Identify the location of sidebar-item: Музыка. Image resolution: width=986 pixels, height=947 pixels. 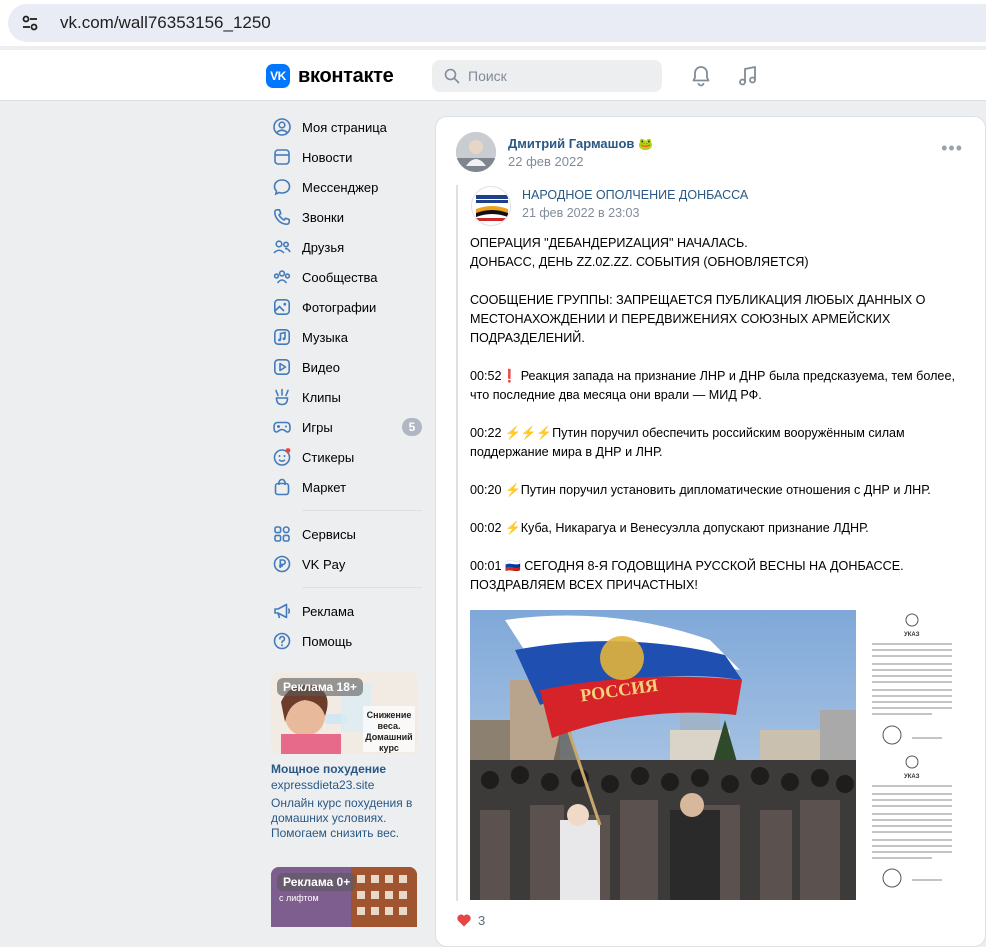
(347, 337).